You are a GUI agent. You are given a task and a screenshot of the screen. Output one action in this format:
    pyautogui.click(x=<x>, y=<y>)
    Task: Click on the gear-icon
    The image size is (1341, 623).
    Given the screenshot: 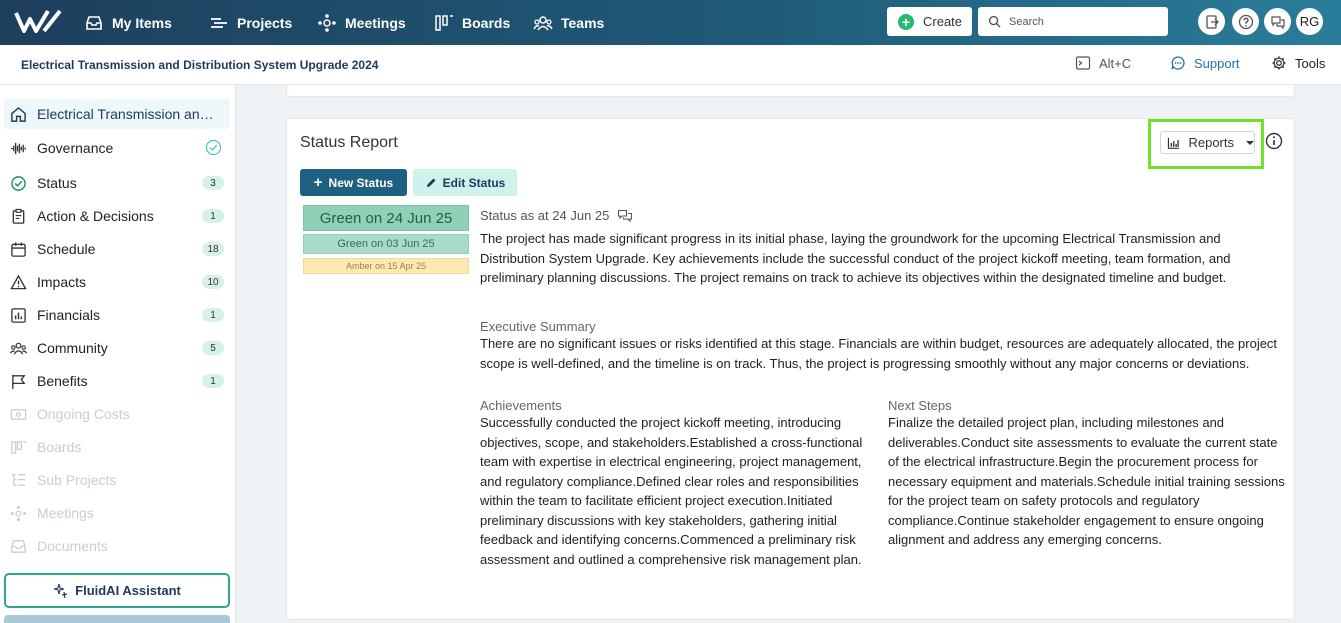 What is the action you would take?
    pyautogui.click(x=1279, y=63)
    